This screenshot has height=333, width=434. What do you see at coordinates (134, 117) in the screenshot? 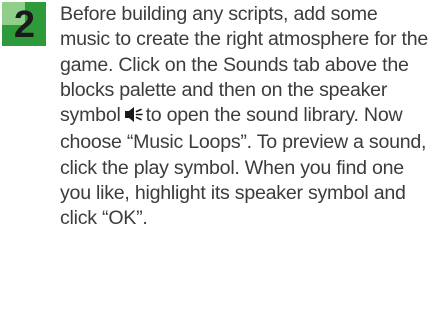
I see `speaker-icon` at bounding box center [134, 117].